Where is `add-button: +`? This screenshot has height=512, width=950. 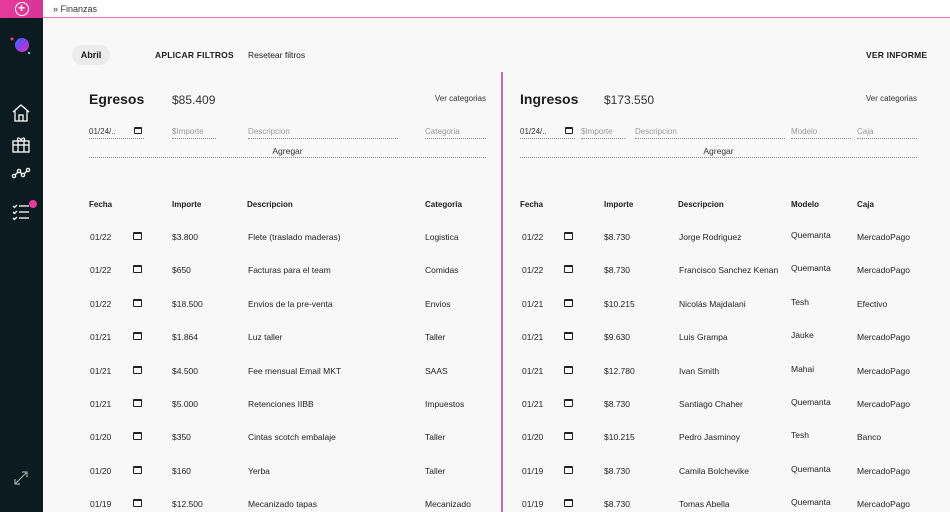
add-button: + is located at coordinates (21, 9).